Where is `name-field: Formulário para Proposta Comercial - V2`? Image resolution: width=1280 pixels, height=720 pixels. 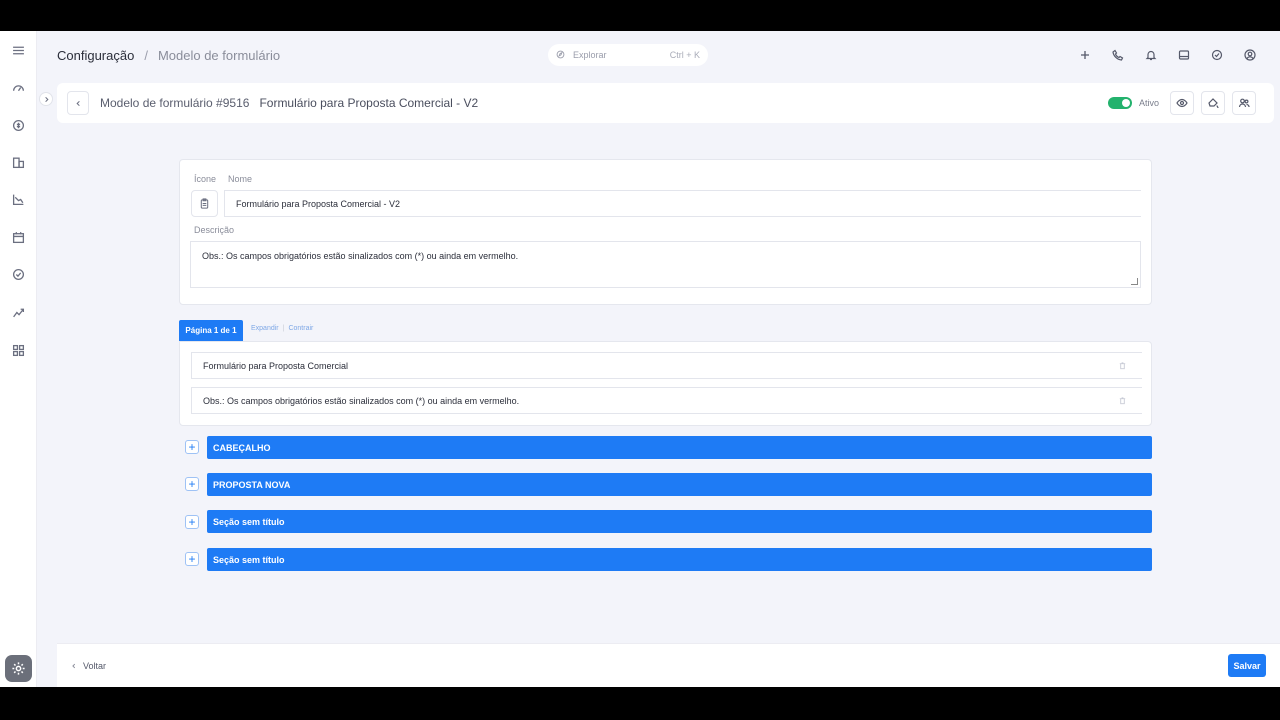
name-field: Formulário para Proposta Comercial - V2 is located at coordinates (682, 203).